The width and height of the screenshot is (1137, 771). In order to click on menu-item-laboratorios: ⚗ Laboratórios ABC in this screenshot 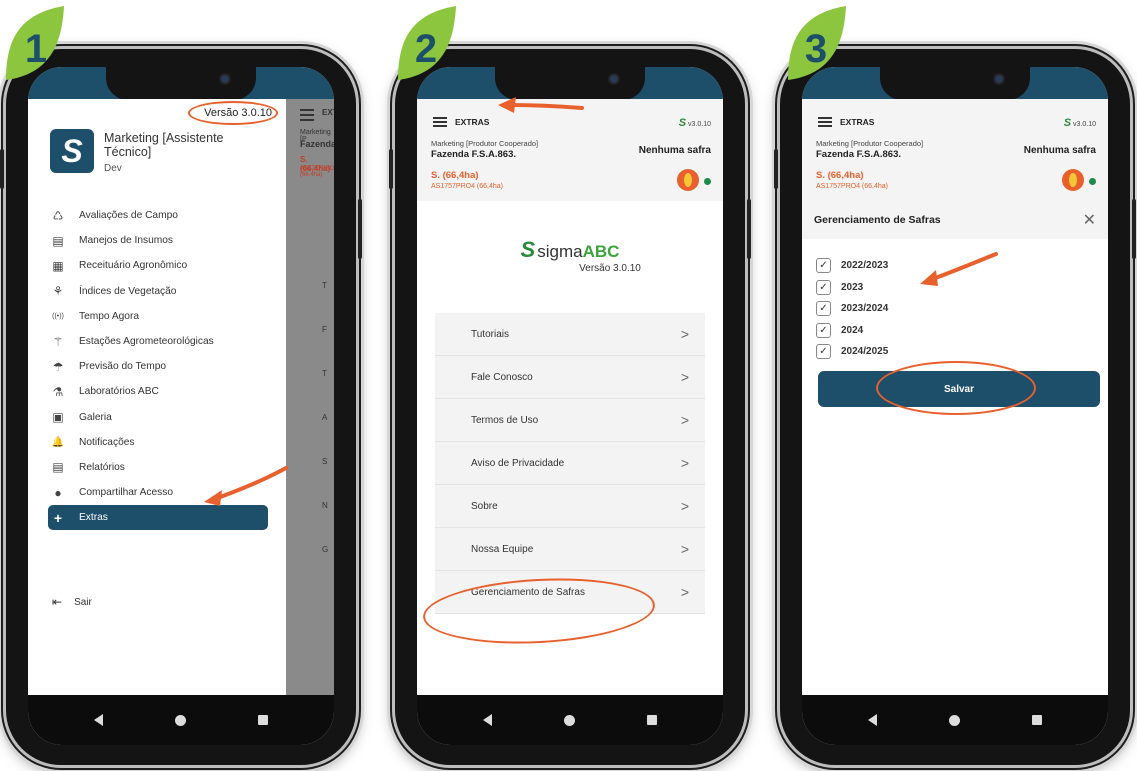, I will do `click(159, 391)`.